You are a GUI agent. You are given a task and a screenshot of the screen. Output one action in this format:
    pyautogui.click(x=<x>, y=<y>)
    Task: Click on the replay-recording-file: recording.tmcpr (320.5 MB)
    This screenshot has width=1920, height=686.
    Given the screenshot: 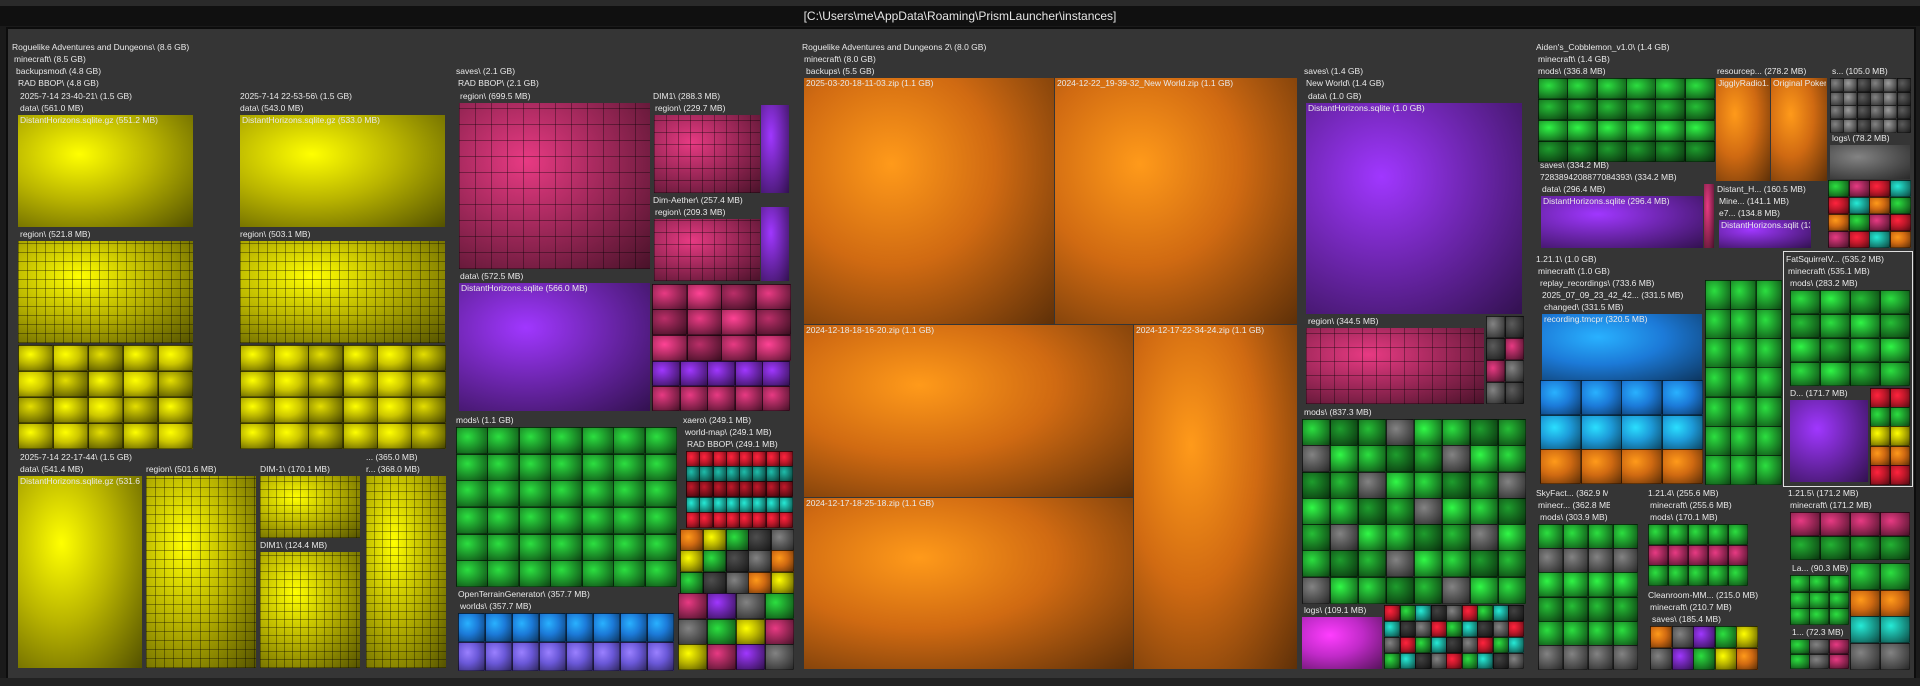 What is the action you would take?
    pyautogui.click(x=1622, y=347)
    